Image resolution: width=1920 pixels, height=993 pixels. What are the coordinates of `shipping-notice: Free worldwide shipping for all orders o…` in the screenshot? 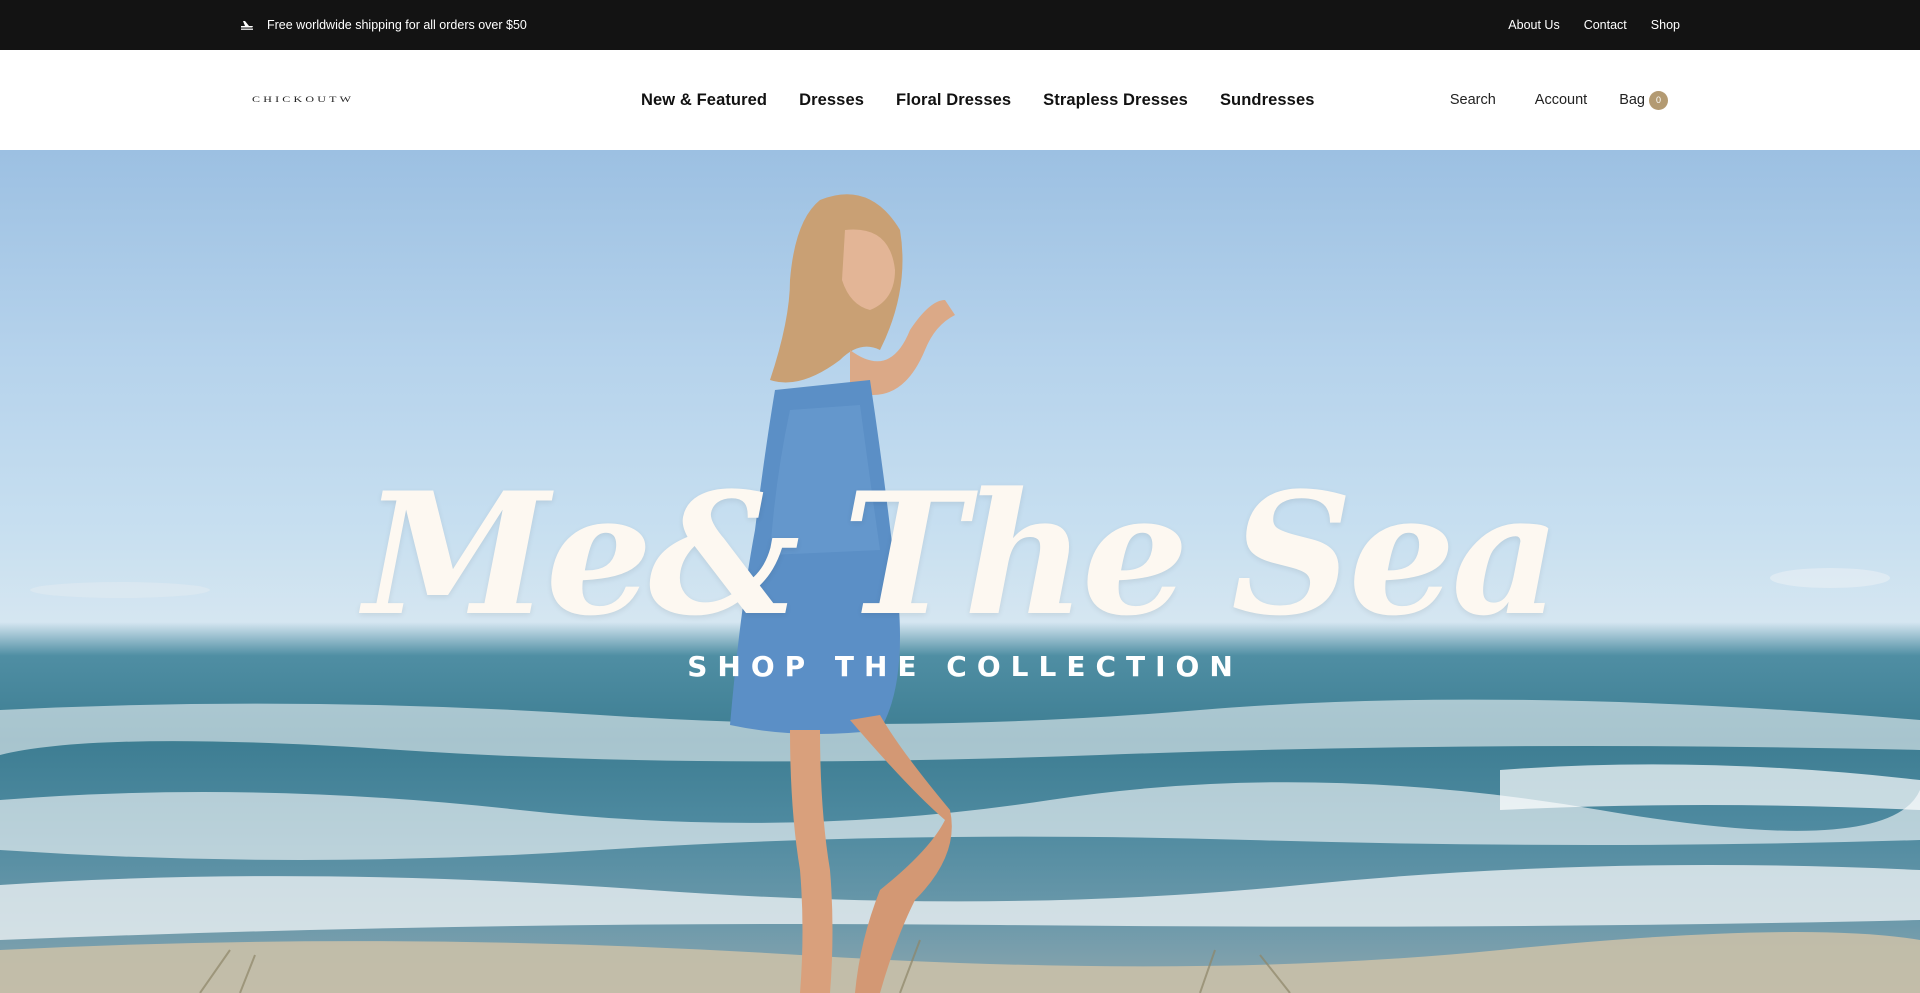 It's located at (383, 25).